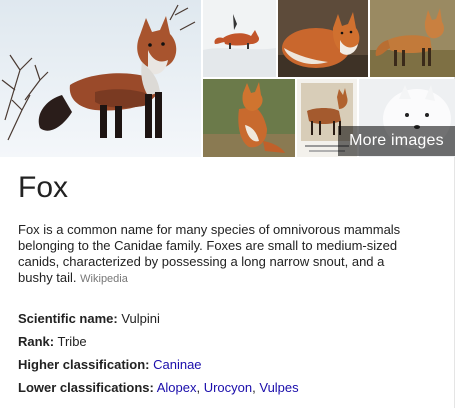 The height and width of the screenshot is (408, 455). I want to click on fact-label-scientific-name: Scientific name:, so click(68, 318).